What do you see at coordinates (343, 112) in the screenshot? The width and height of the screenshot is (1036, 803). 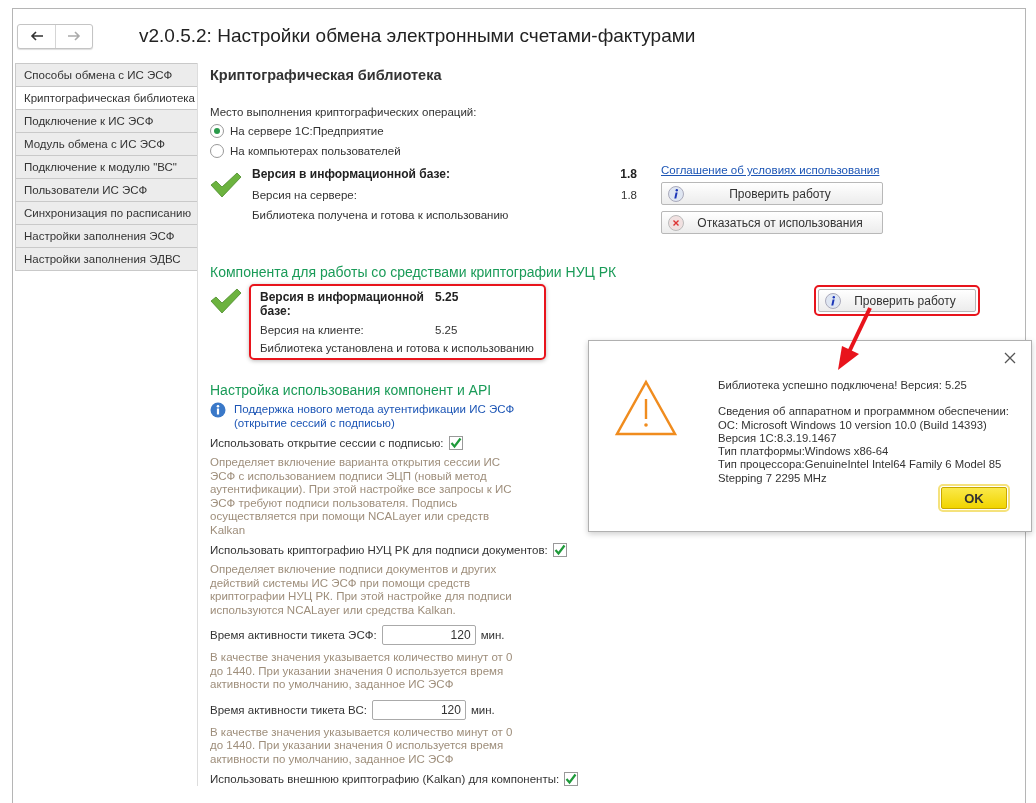 I see `location-label: Место выполнения криптографических операций:` at bounding box center [343, 112].